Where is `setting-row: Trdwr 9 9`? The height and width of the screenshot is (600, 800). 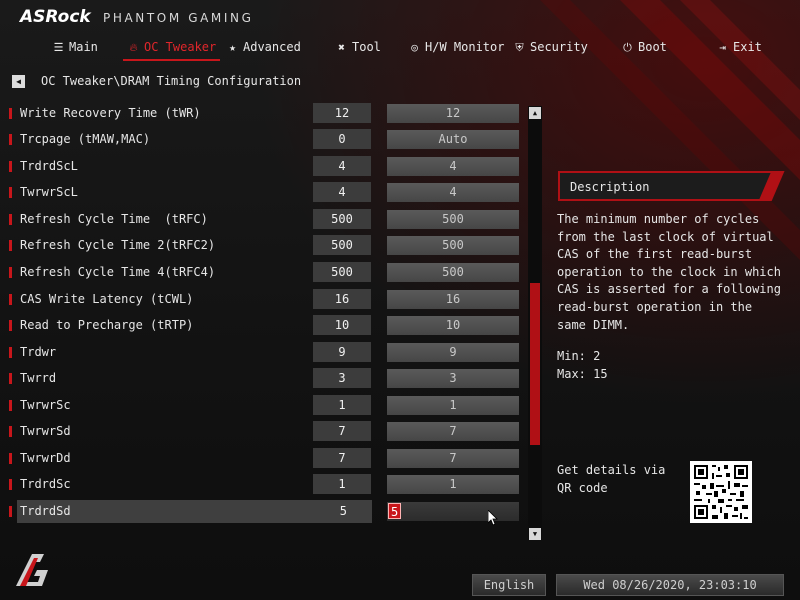 setting-row: Trdwr 9 9 is located at coordinates (270, 352).